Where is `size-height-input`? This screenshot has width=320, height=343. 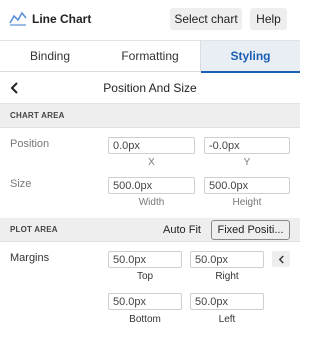 size-height-input is located at coordinates (247, 185).